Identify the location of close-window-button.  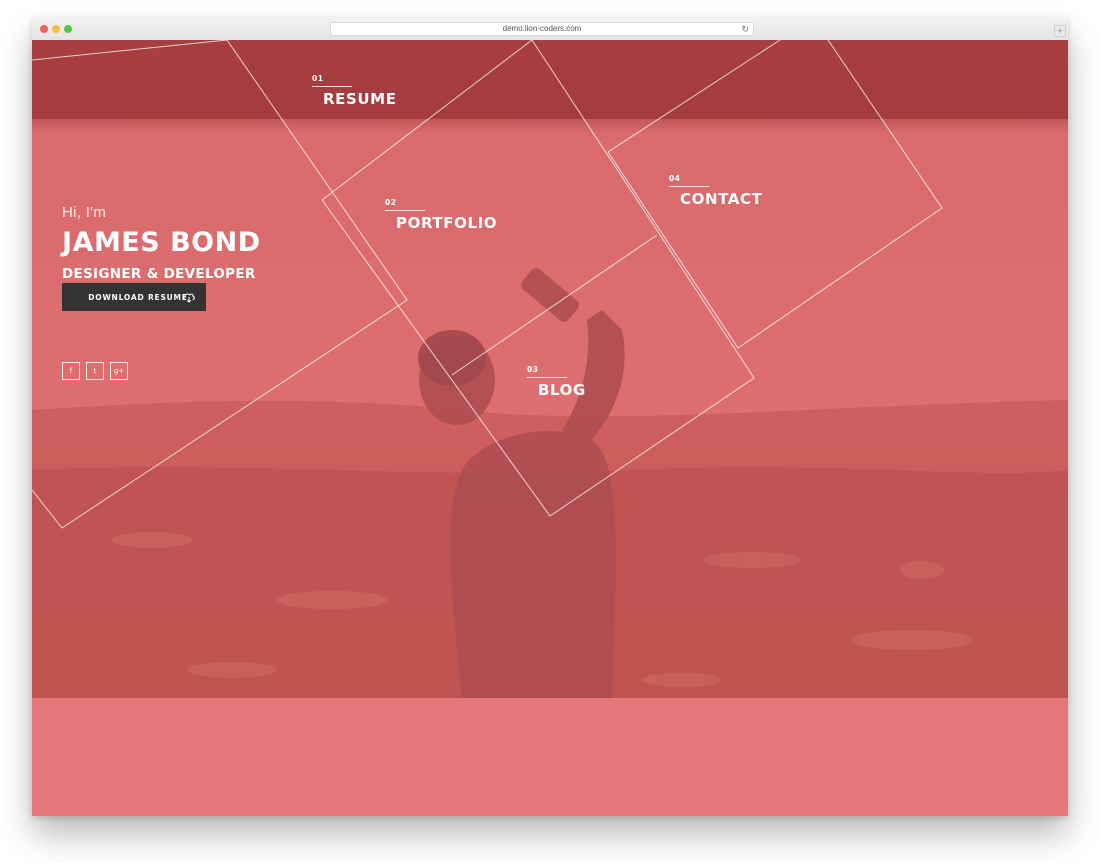
(44, 29).